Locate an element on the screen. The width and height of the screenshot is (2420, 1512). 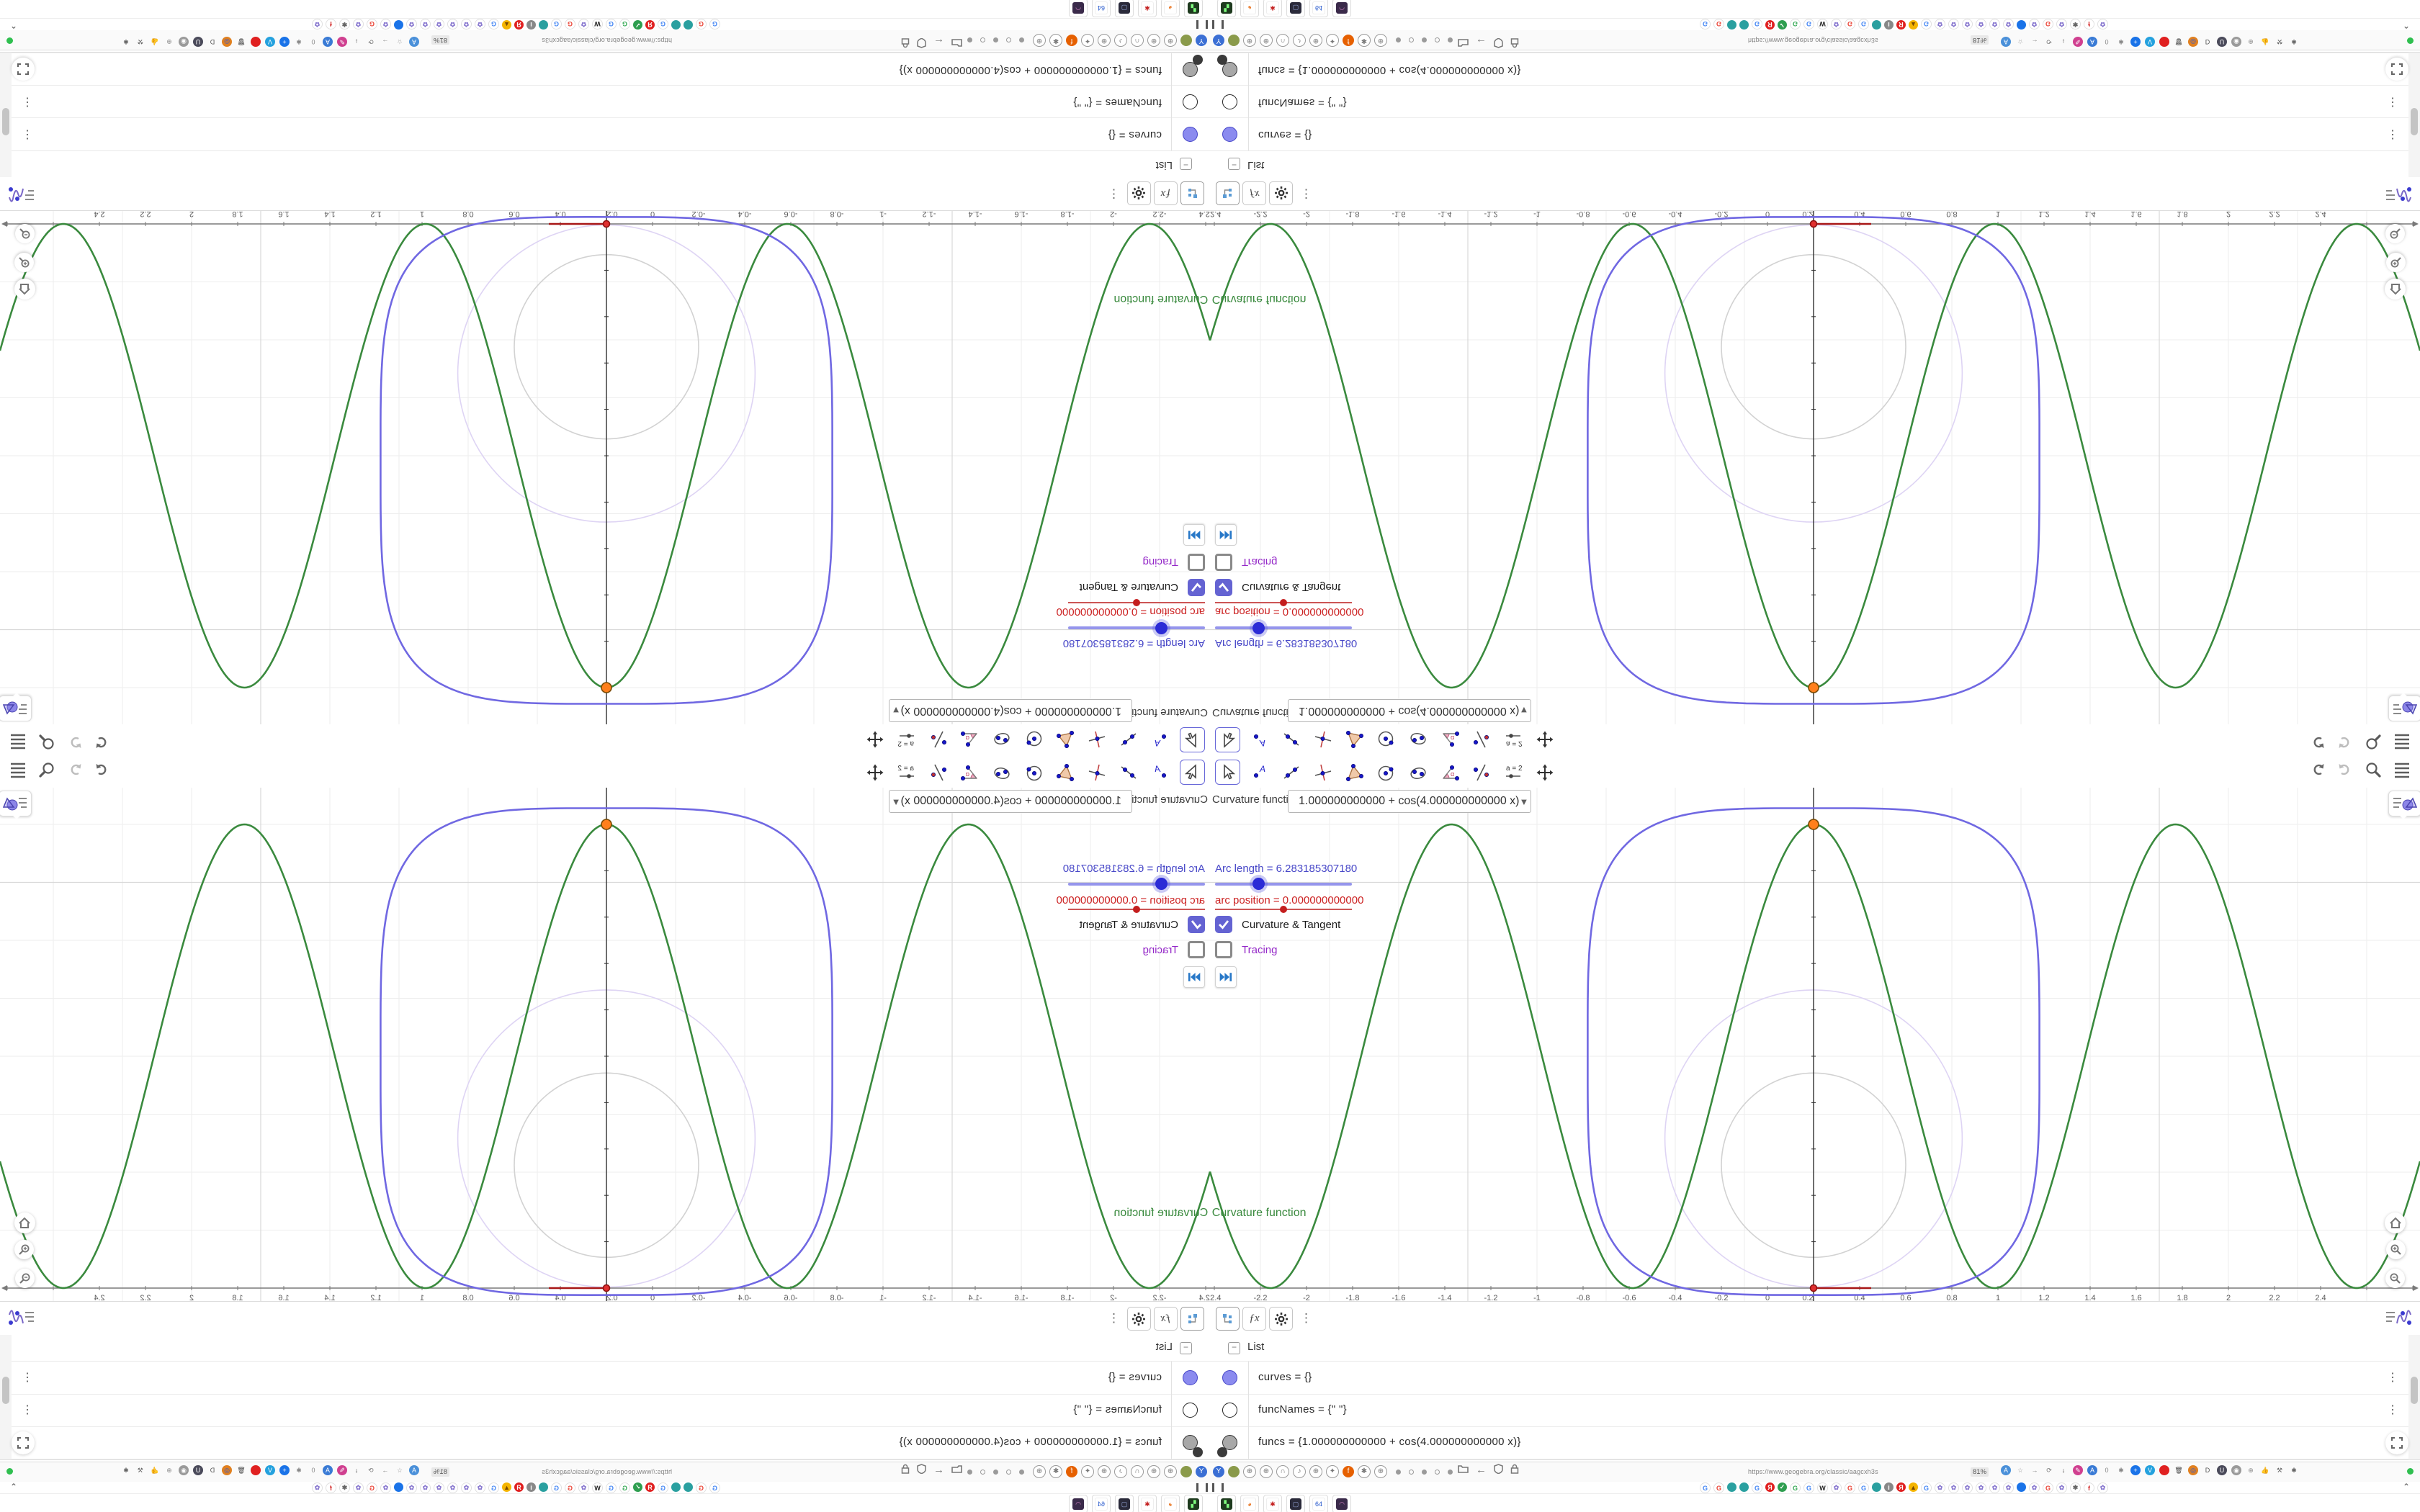
tracing-checkbox is located at coordinates (1196, 949).